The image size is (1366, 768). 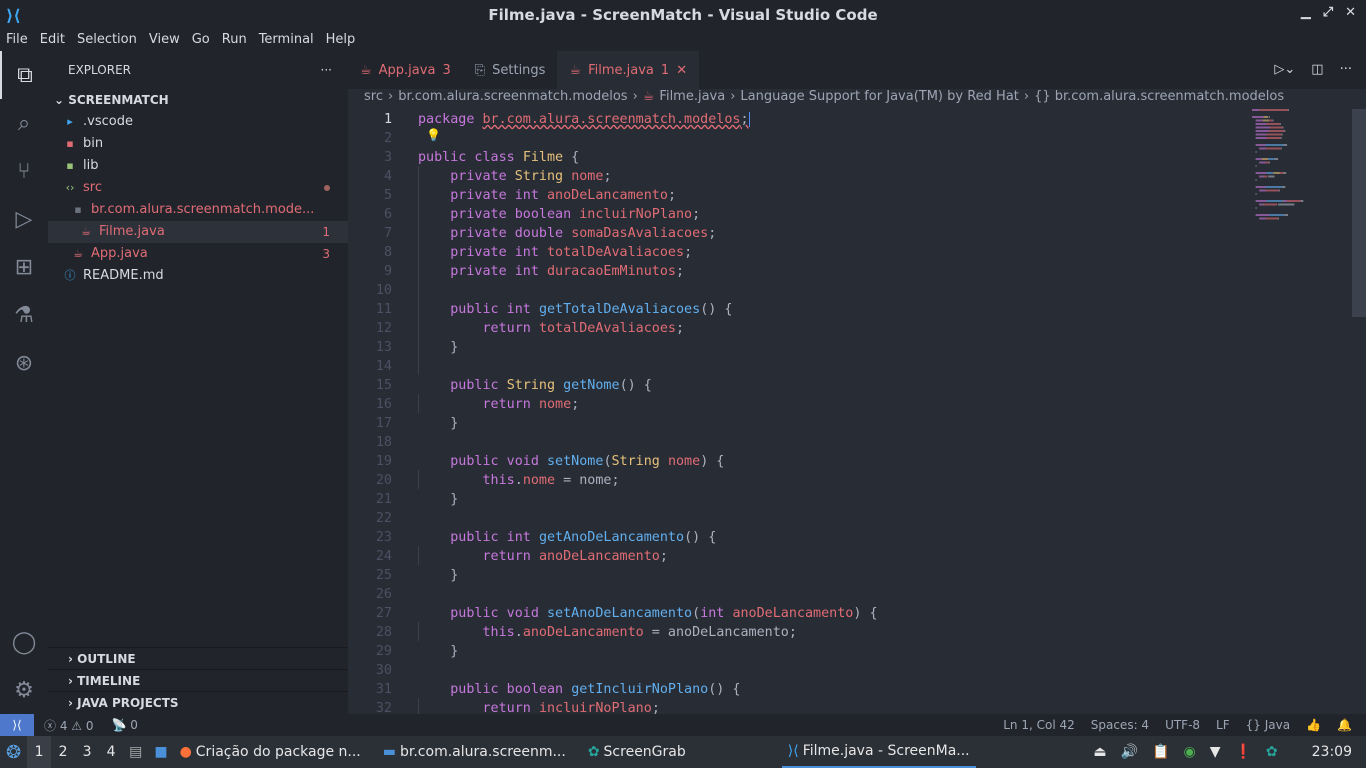 I want to click on timeline-panel: › TIMELINE, so click(x=198, y=680).